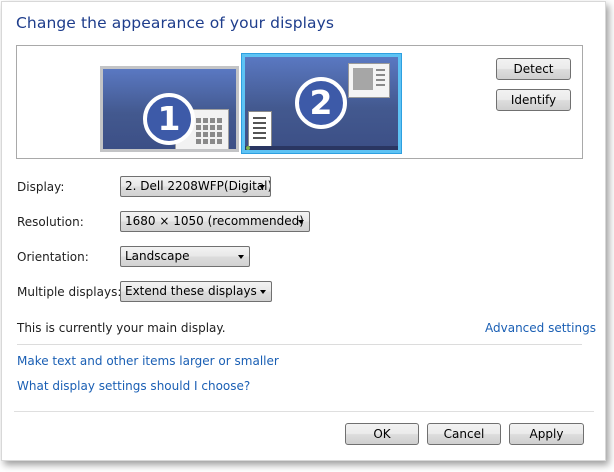  I want to click on monitor-2-window-thumbnail, so click(369, 80).